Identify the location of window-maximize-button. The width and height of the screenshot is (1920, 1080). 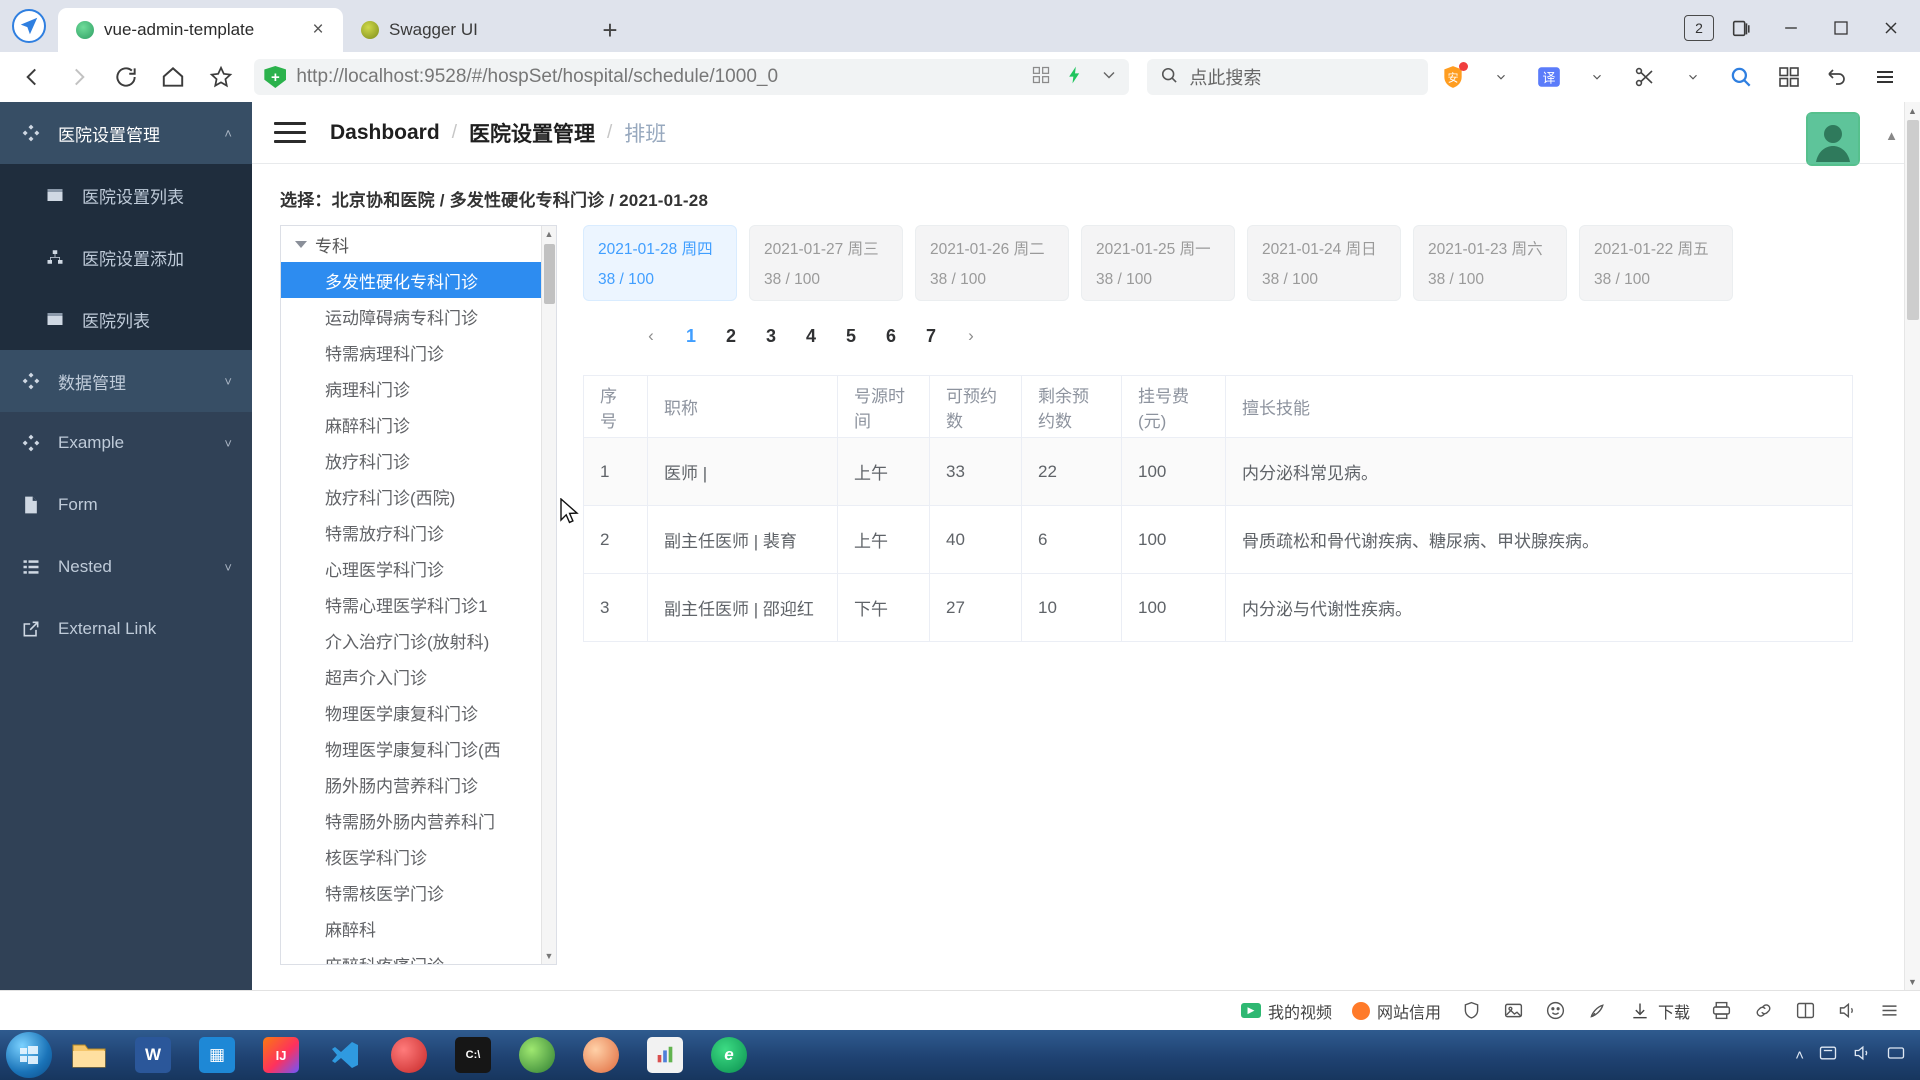
(1841, 28).